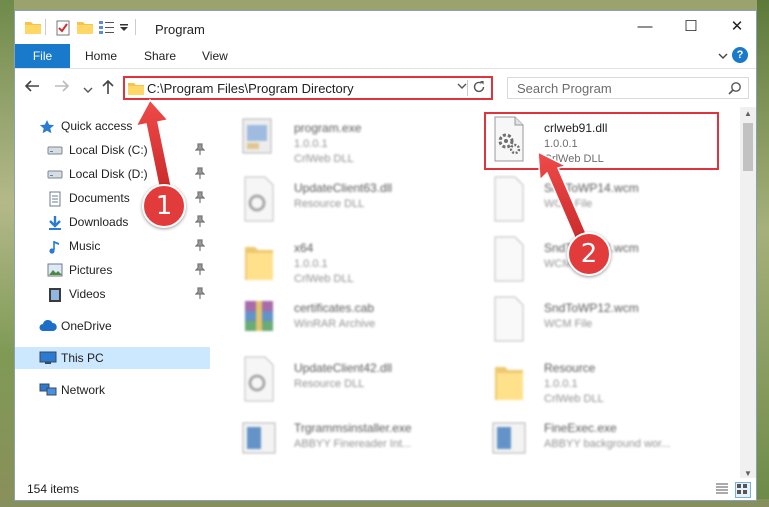  Describe the element at coordinates (735, 89) in the screenshot. I see `search-icon` at that location.